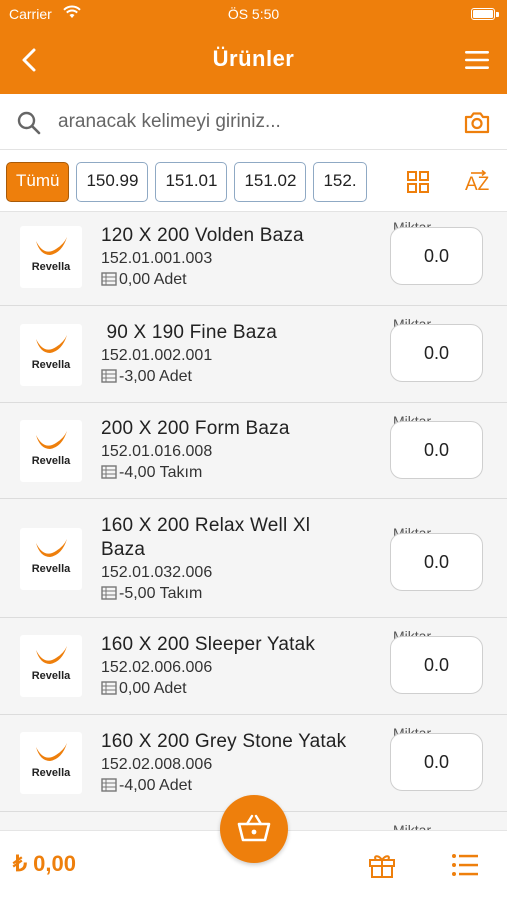 The width and height of the screenshot is (507, 900). What do you see at coordinates (157, 258) in the screenshot?
I see `product-code: 152.01.001.003` at bounding box center [157, 258].